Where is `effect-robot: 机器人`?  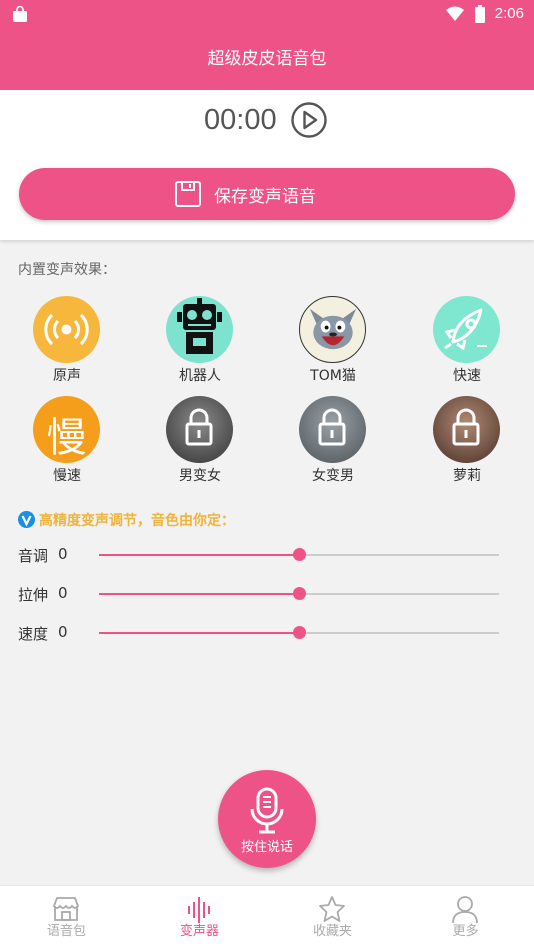
effect-robot: 机器人 is located at coordinates (200, 346).